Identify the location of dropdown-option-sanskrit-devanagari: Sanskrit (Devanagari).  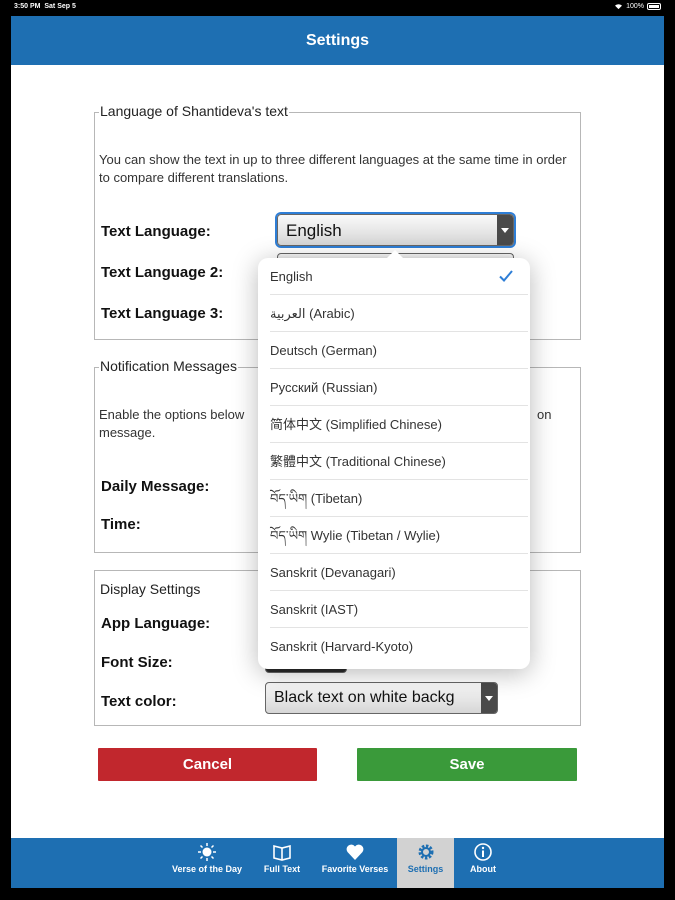
(399, 572).